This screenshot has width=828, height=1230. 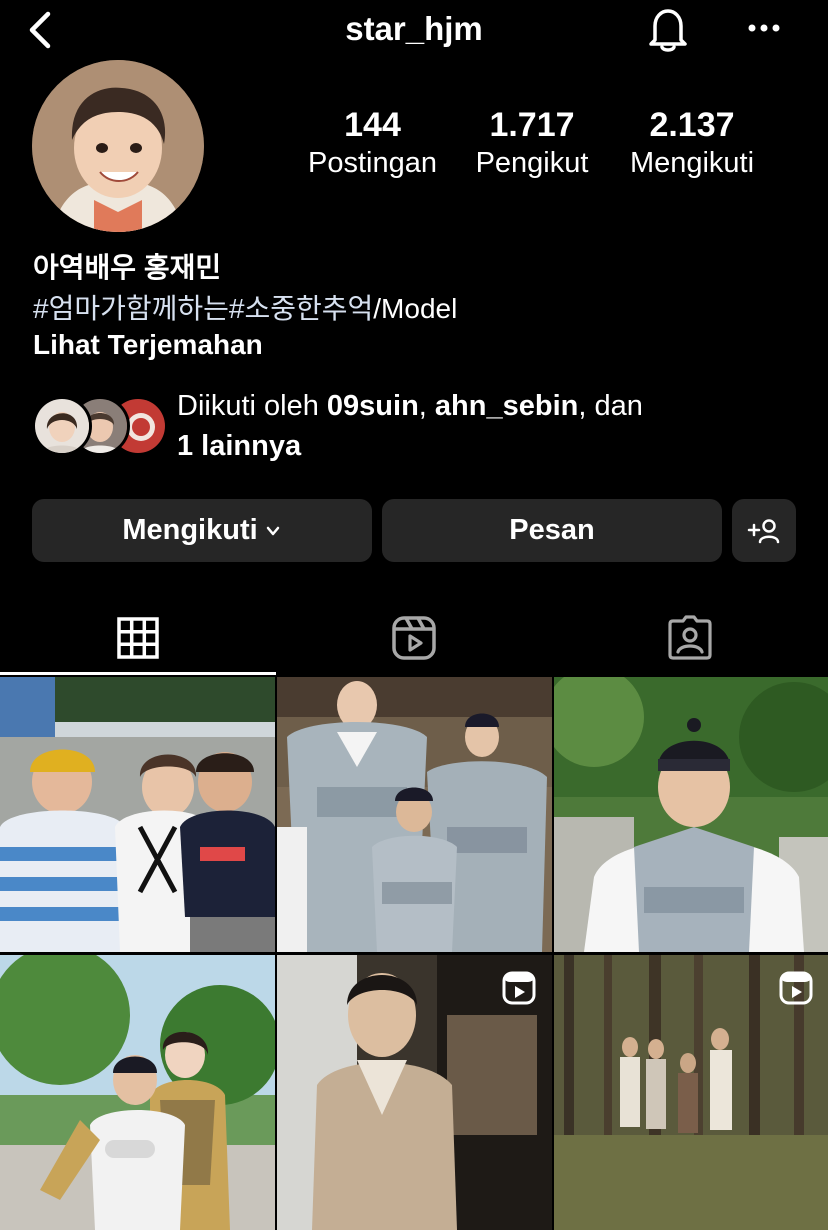 I want to click on avatar-photo, so click(x=118, y=146).